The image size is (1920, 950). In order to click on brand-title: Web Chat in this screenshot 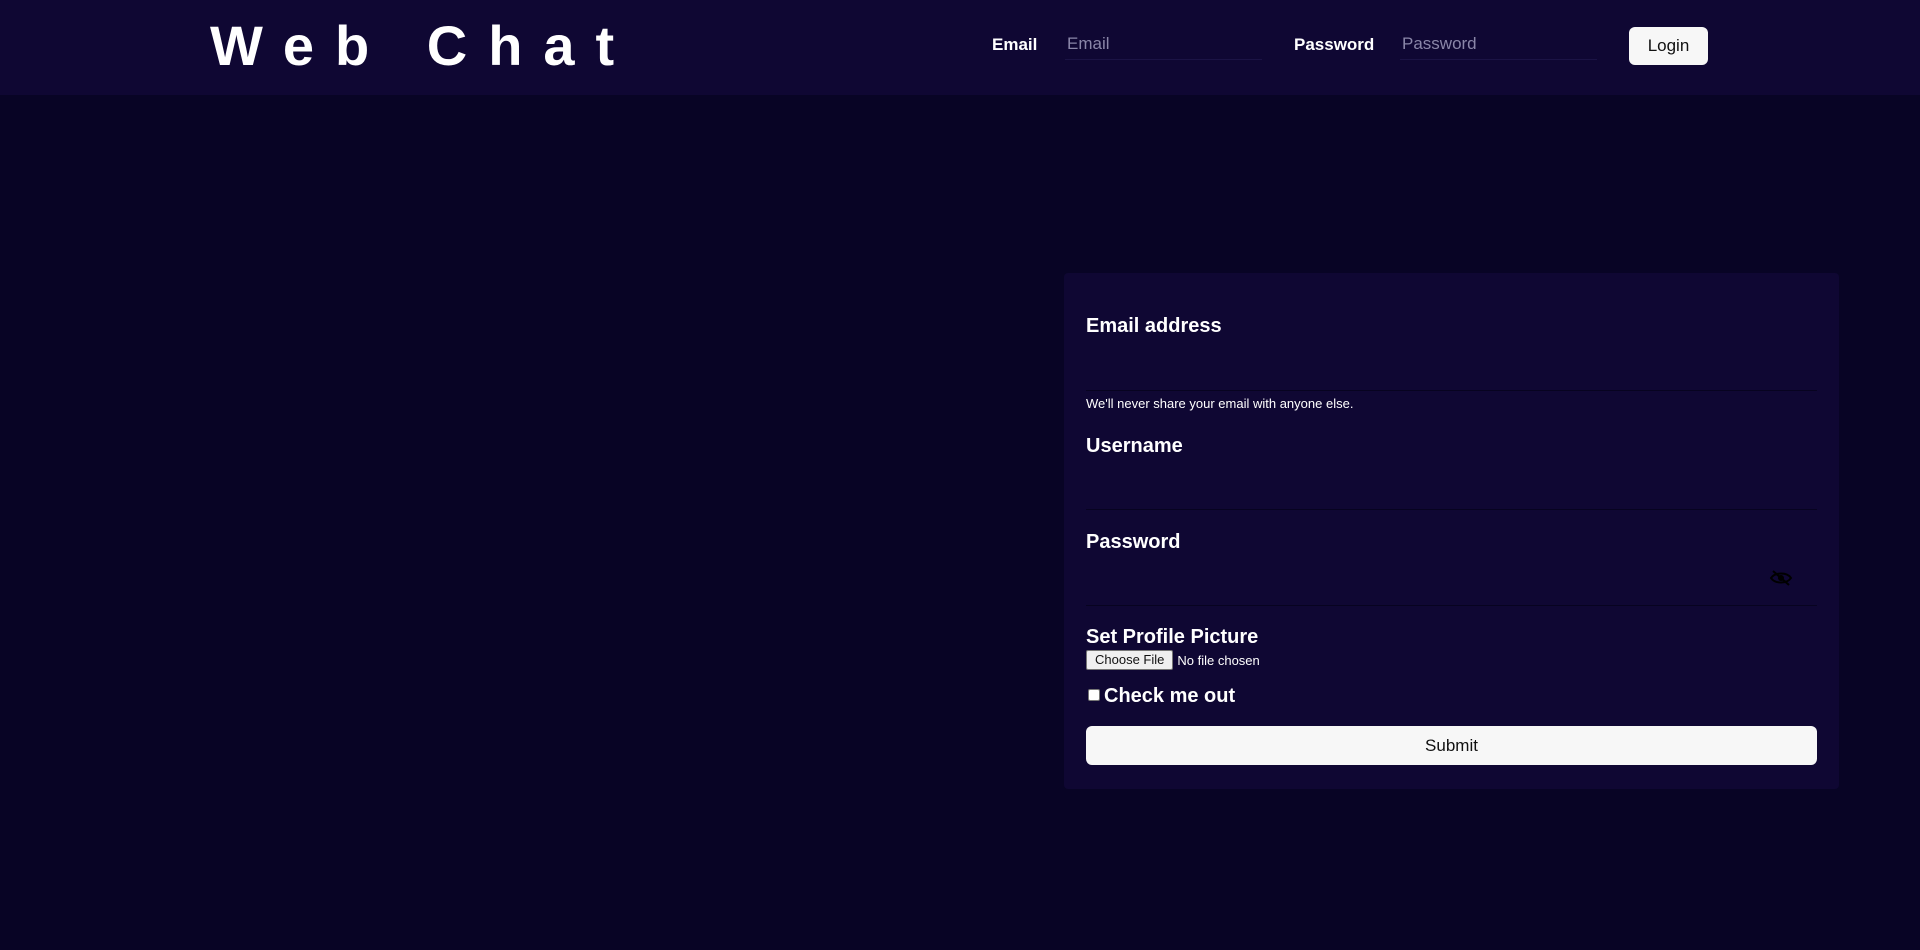, I will do `click(423, 45)`.